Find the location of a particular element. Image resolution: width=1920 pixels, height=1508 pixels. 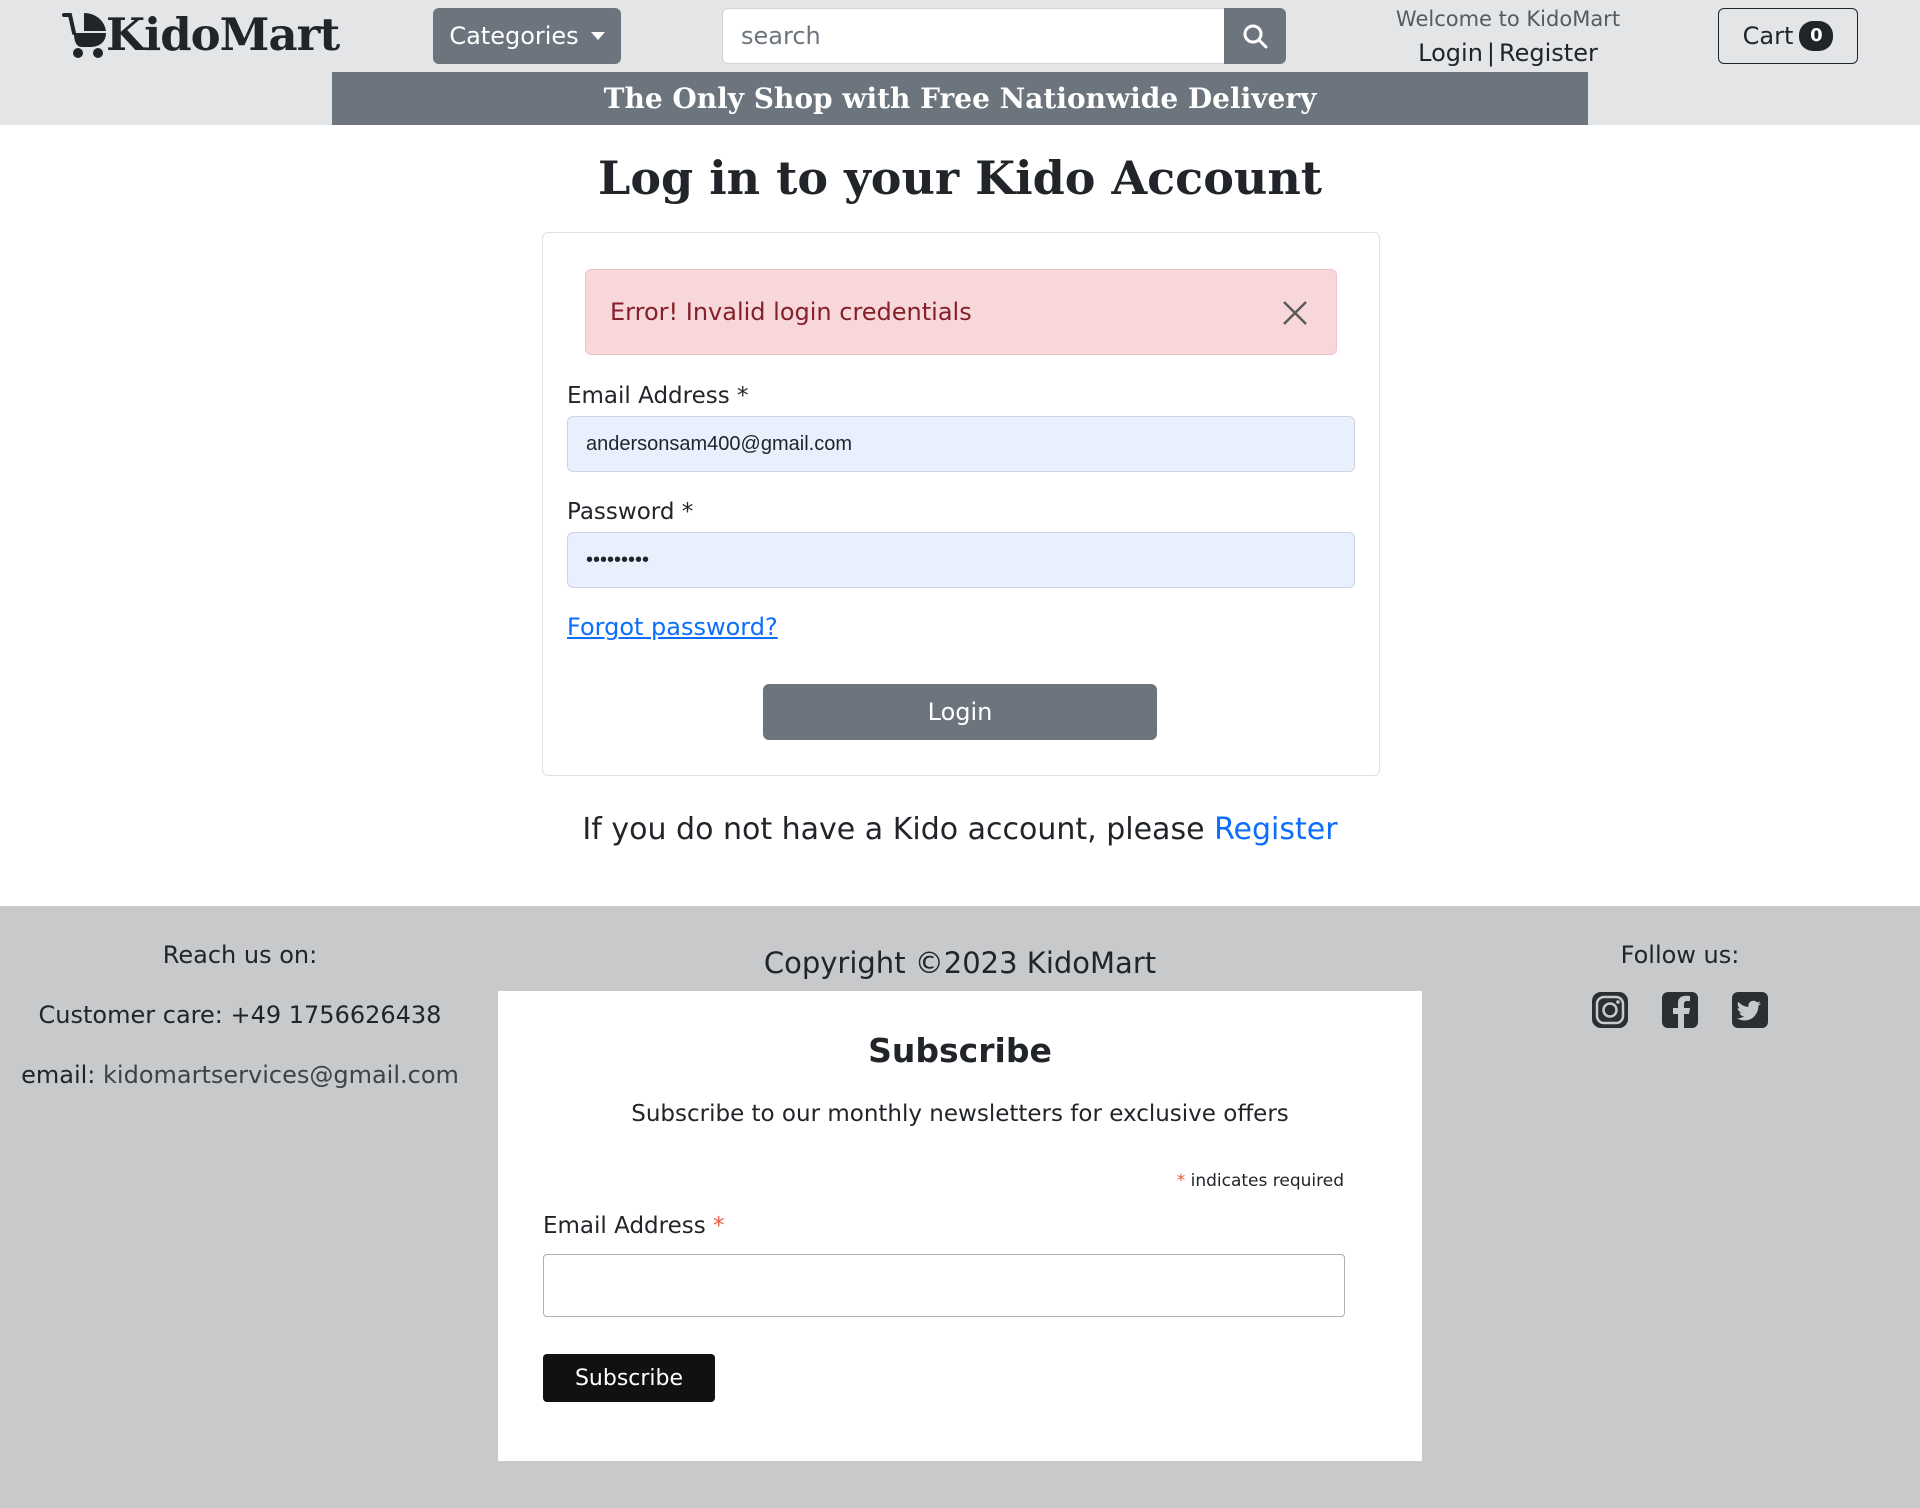

customer-care-phone: Customer care: +49 1756626438 is located at coordinates (240, 1015).